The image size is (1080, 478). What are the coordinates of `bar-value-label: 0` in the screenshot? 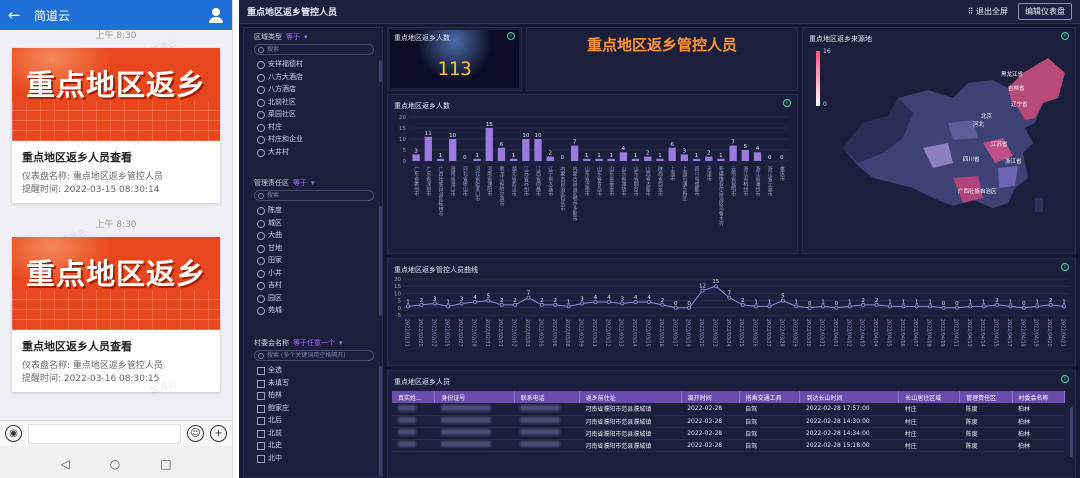 It's located at (563, 158).